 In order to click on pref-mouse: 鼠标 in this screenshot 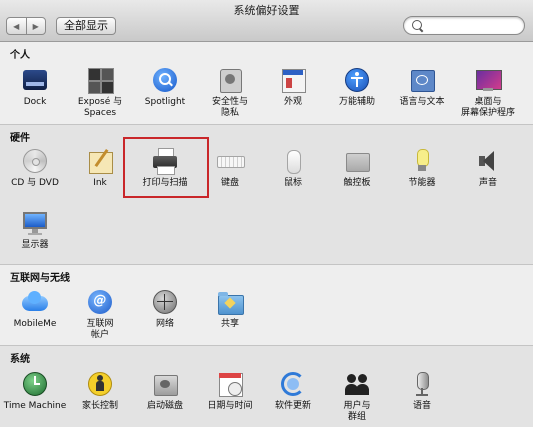, I will do `click(293, 168)`.